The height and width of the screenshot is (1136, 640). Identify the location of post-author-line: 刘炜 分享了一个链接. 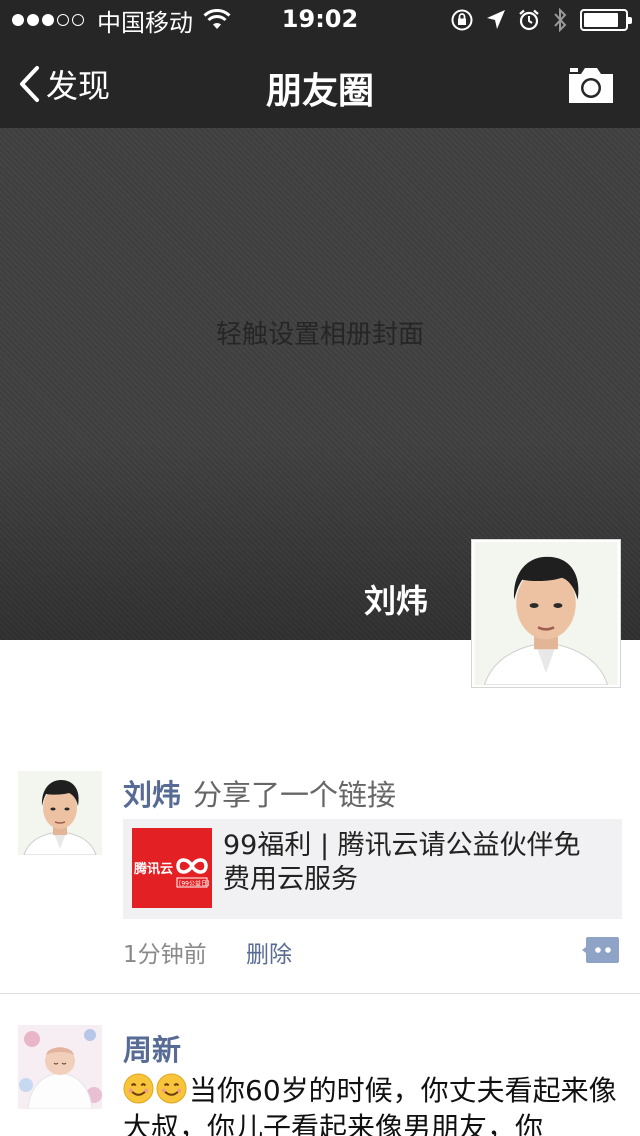
(259, 793).